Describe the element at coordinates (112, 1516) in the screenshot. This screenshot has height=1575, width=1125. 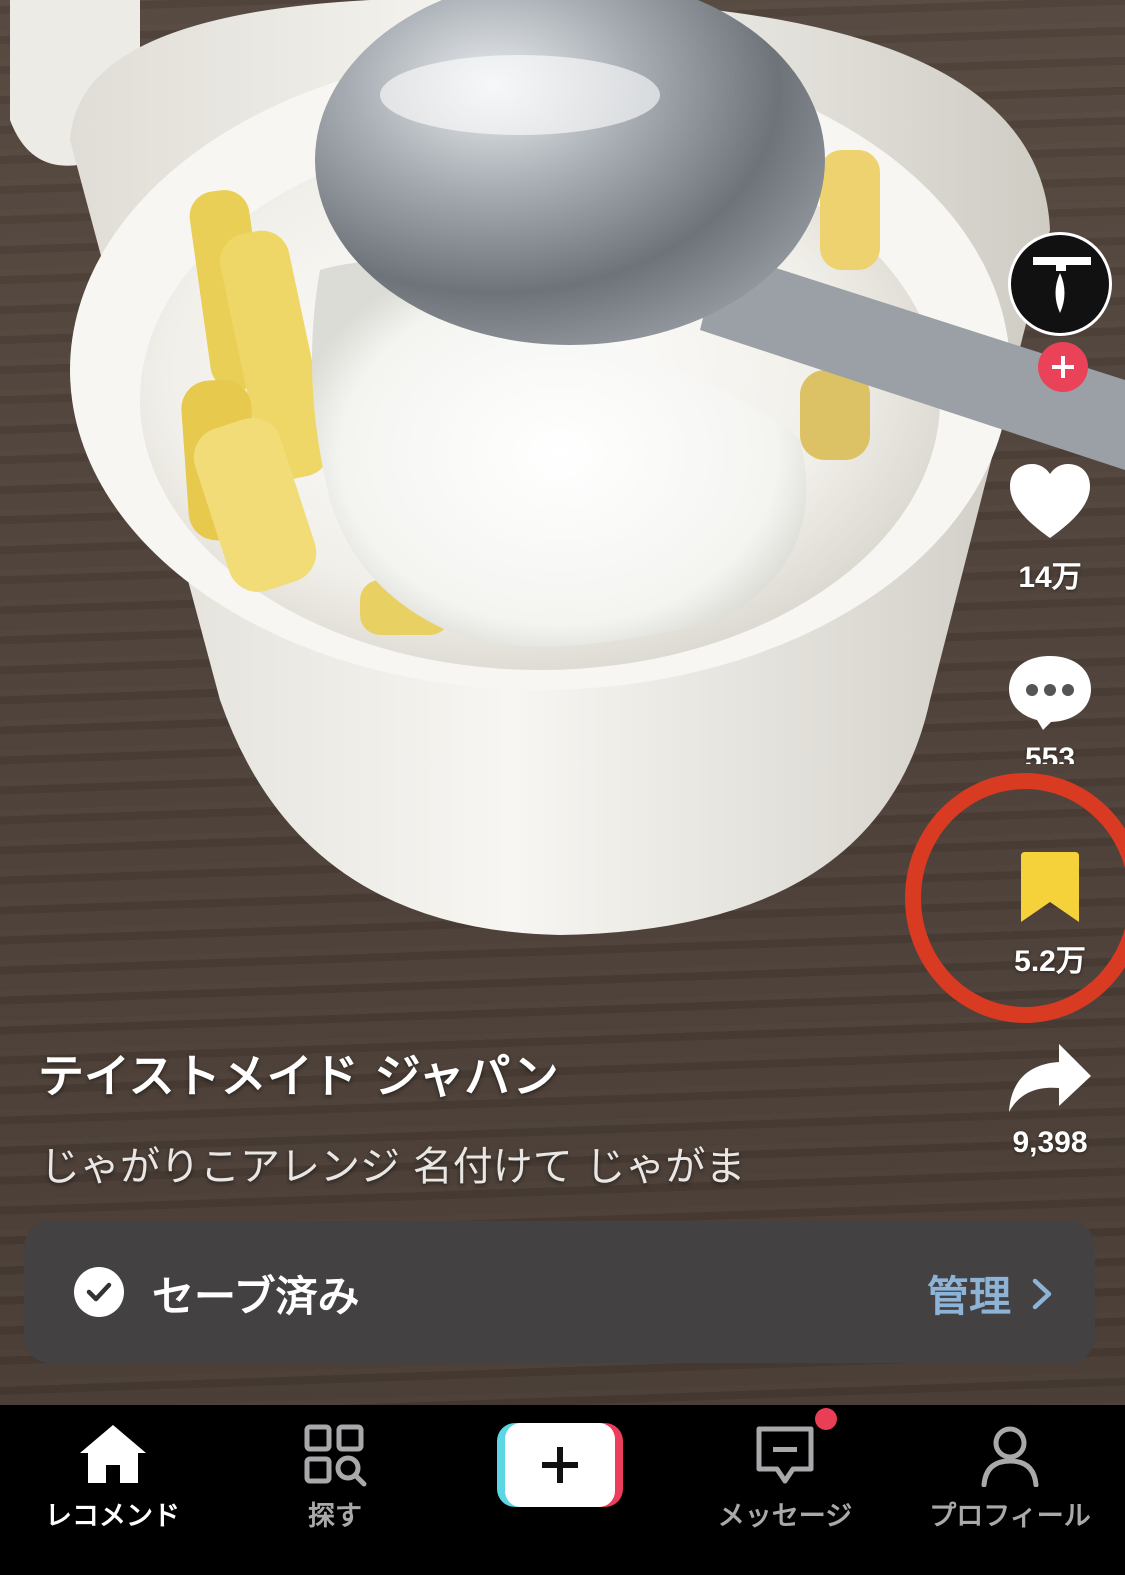
I see `tab-home-label: レコメンド` at that location.